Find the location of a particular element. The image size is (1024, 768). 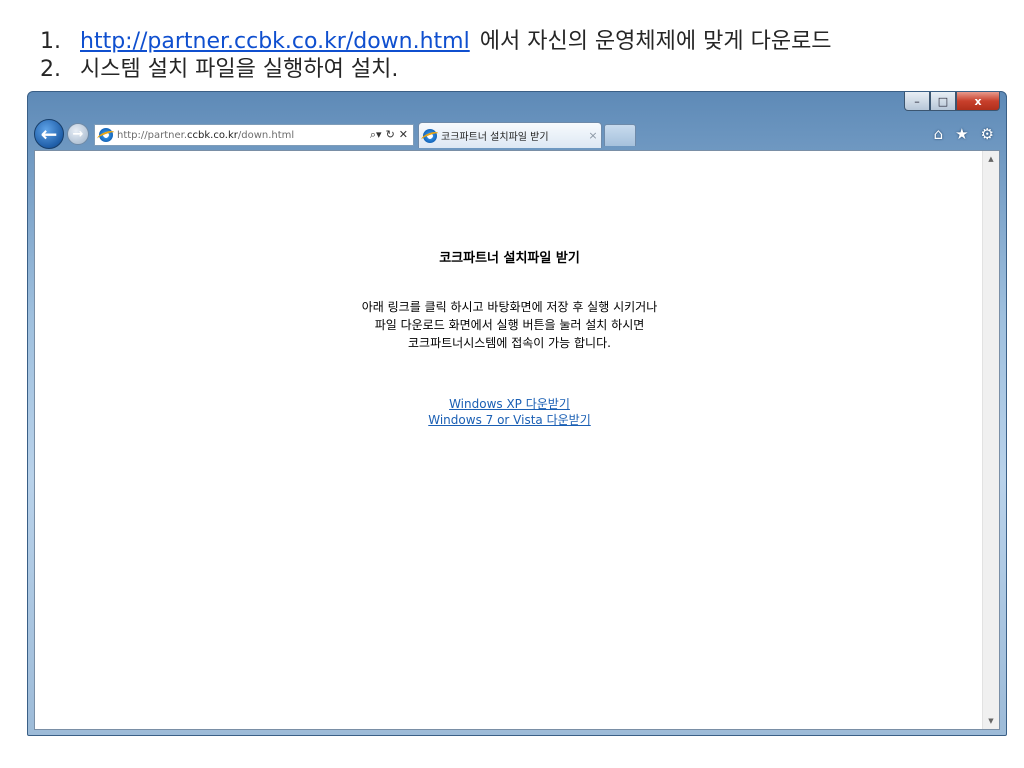

back-arrow-icon: ← is located at coordinates (49, 134).